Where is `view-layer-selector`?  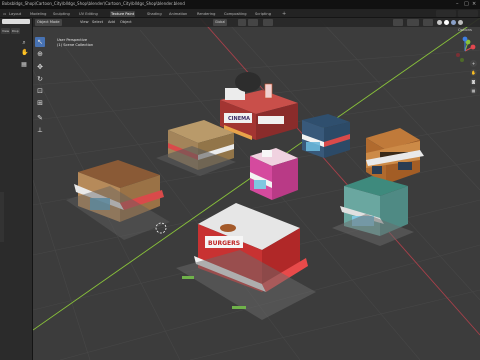 view-layer-selector is located at coordinates (468, 13).